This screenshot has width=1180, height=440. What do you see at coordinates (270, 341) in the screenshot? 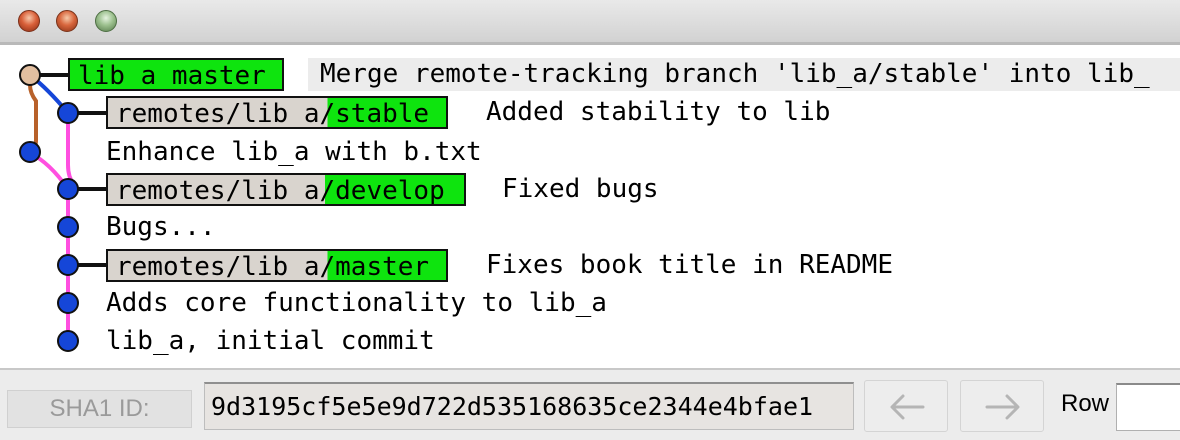
I see `commit-message: lib_a, initial commit` at bounding box center [270, 341].